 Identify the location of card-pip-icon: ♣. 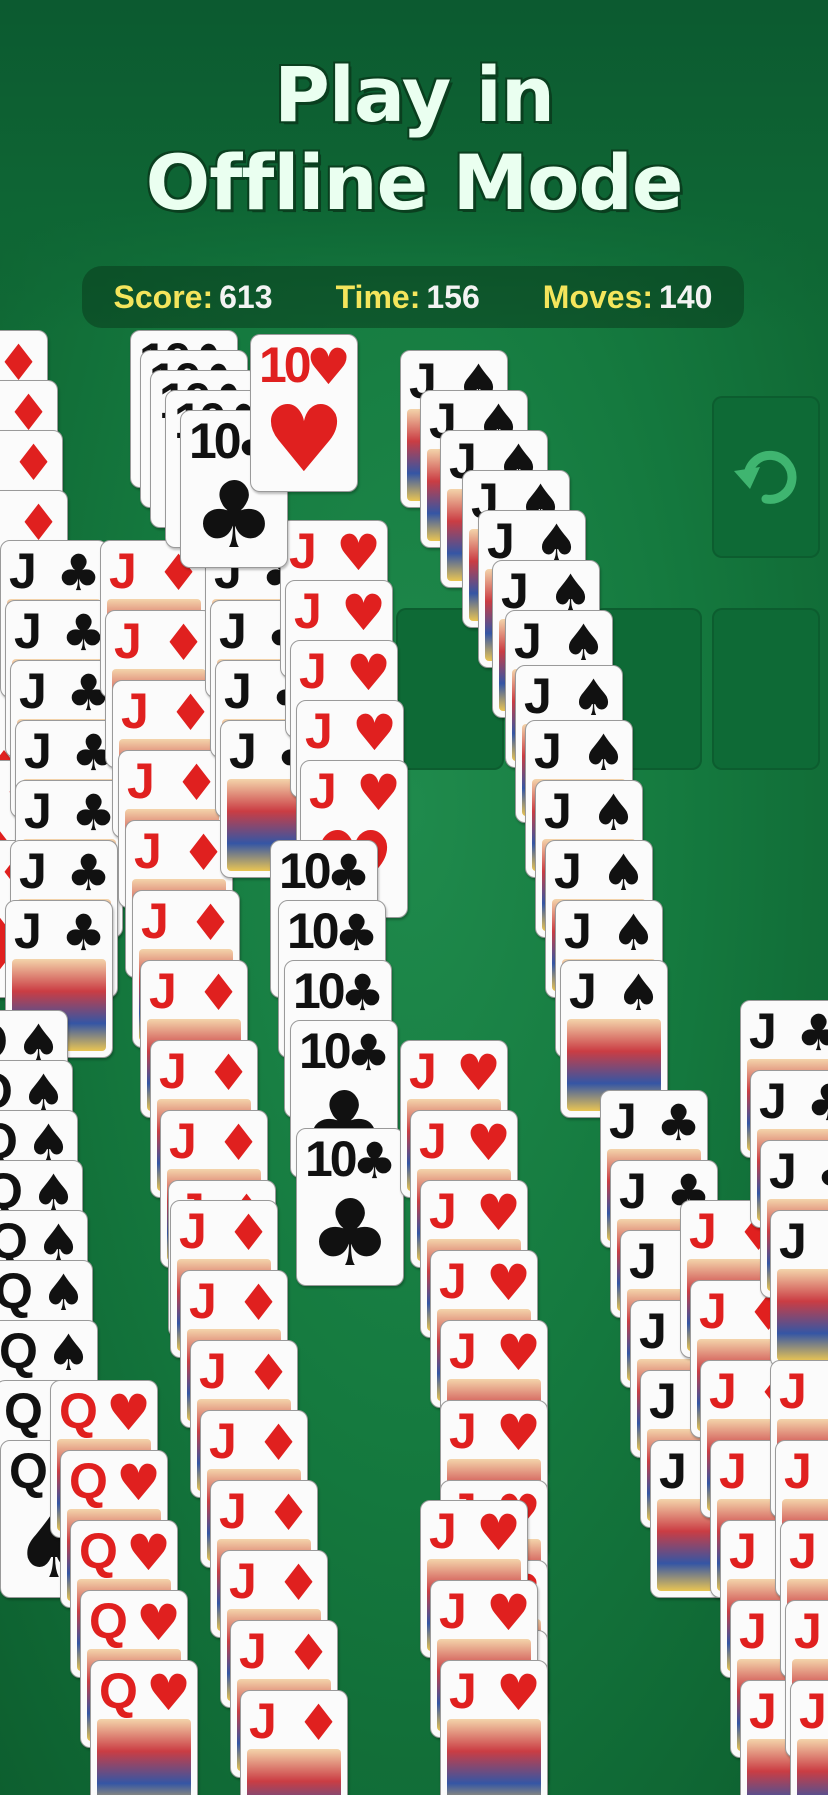
(350, 1233).